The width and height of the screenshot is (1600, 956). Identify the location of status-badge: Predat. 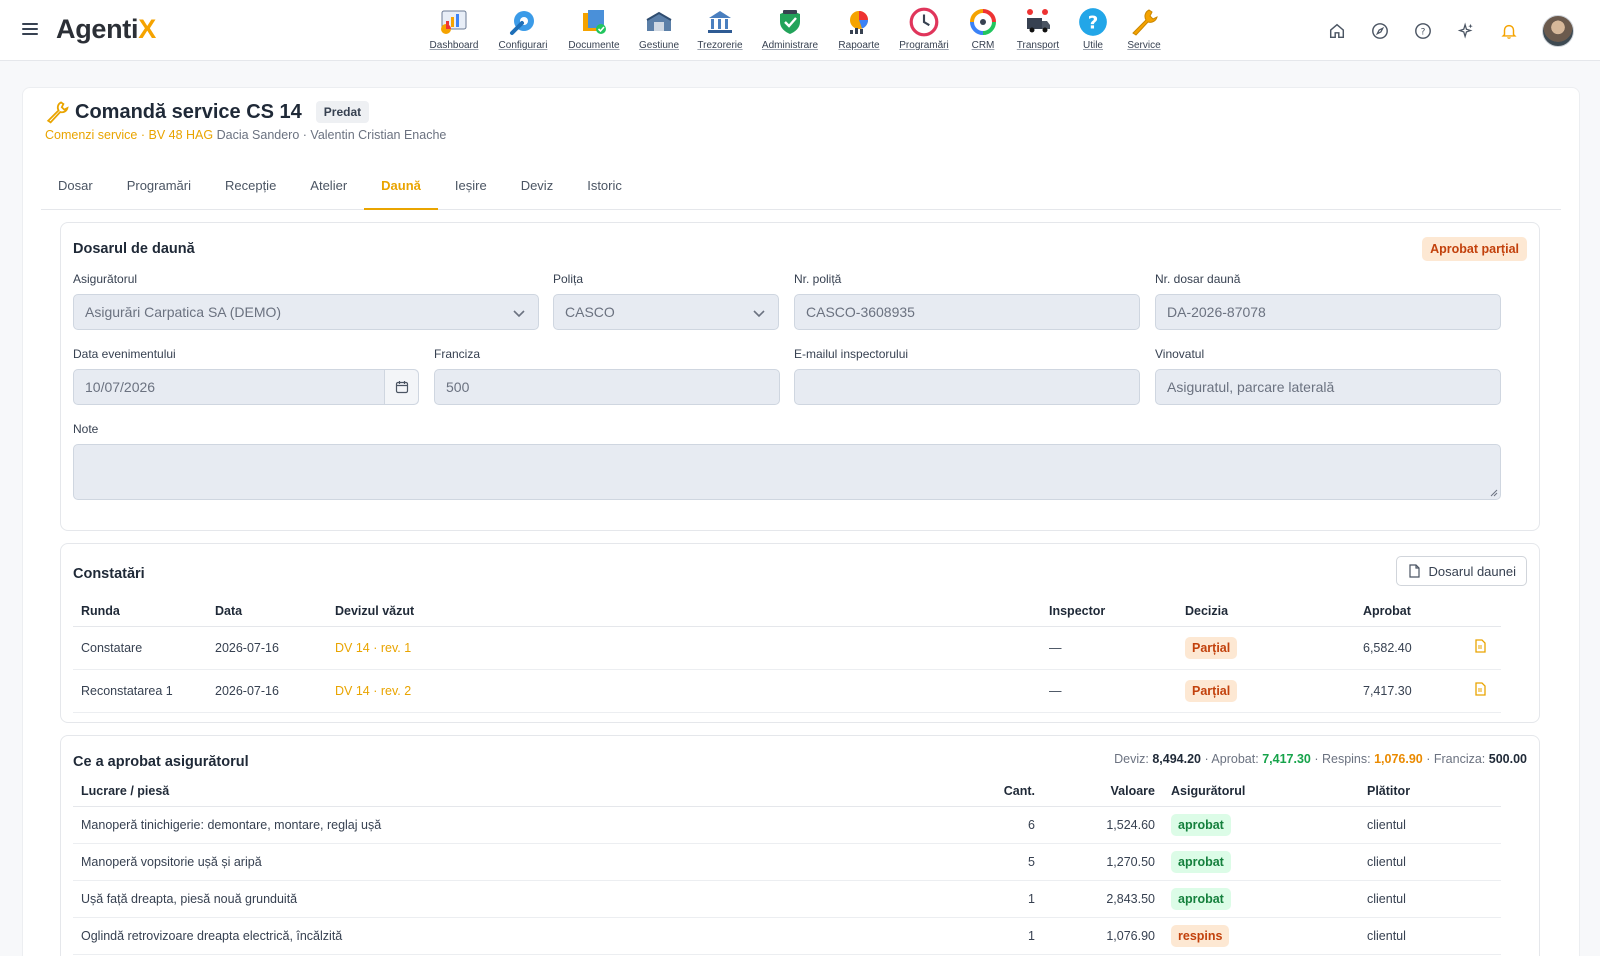
(342, 112).